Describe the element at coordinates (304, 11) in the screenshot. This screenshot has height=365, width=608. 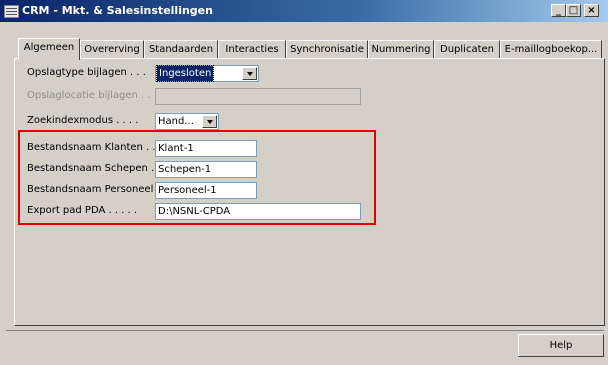
I see `title-bar: CRM - Mkt. & Salesinstellingen _ □ ×` at that location.